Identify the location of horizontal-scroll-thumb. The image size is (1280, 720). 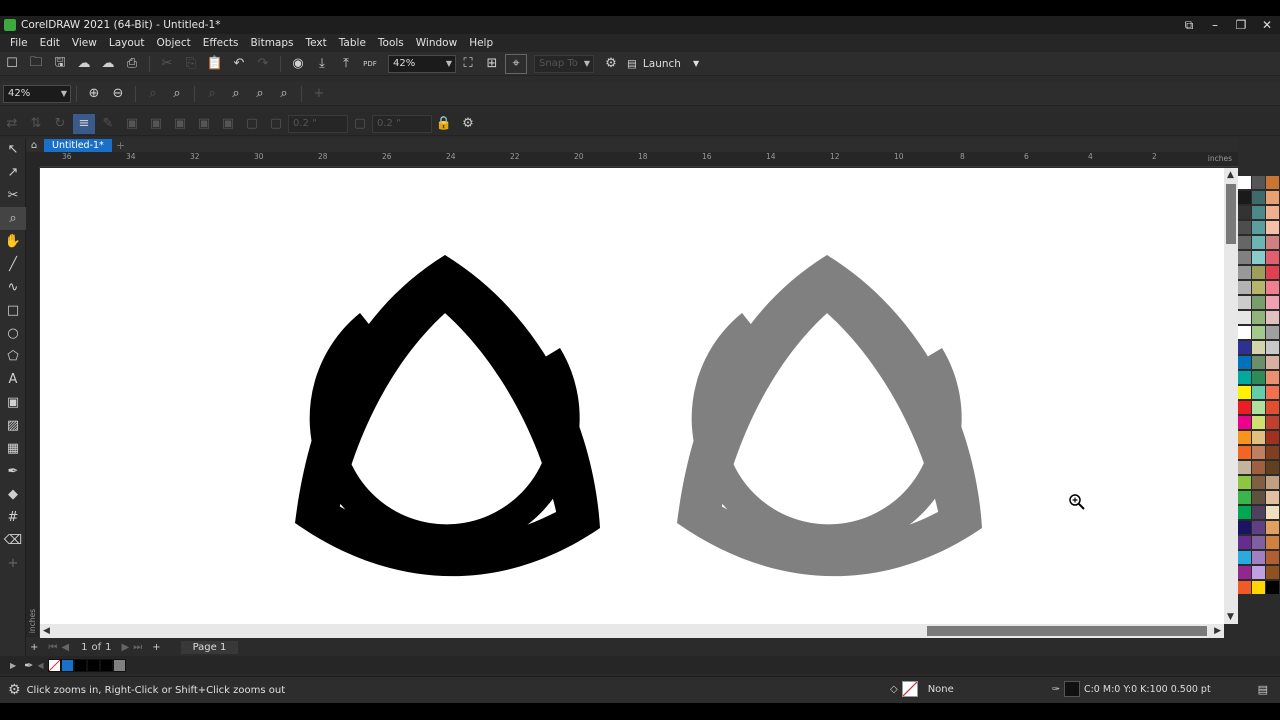
(1067, 631).